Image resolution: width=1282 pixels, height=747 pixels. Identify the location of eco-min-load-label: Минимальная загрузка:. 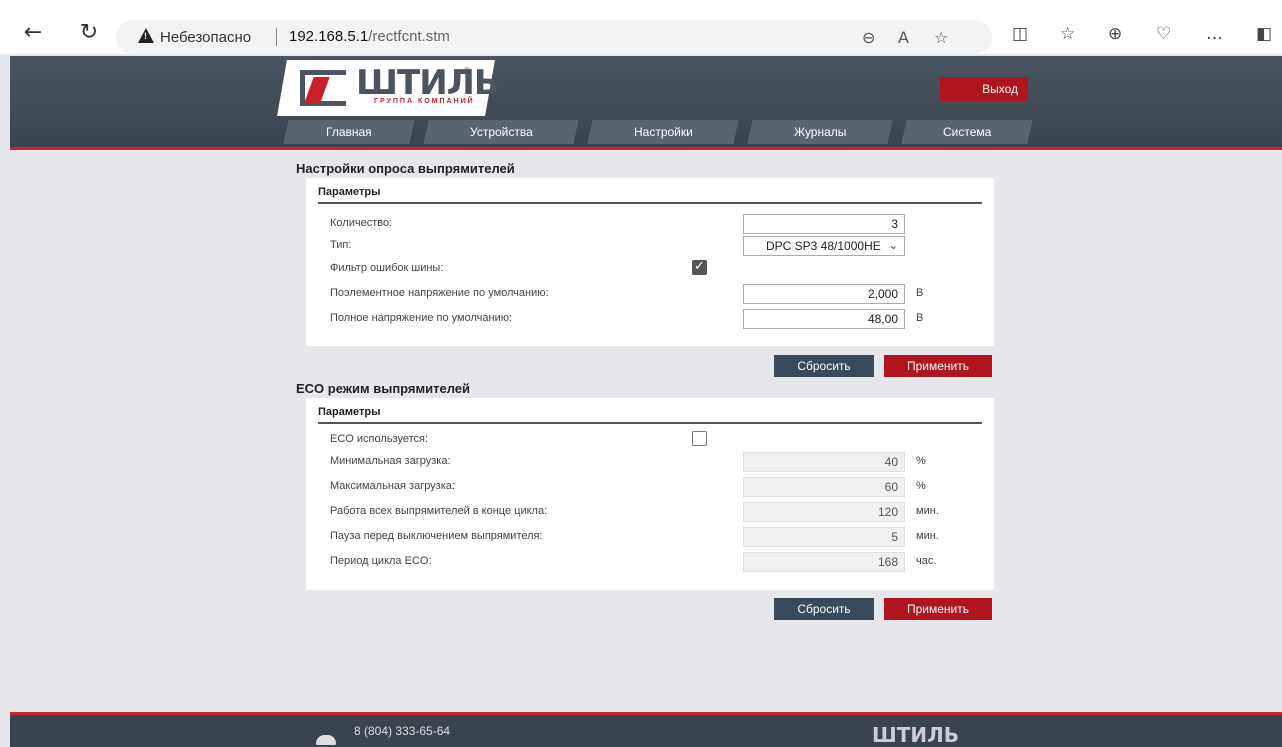
(390, 461).